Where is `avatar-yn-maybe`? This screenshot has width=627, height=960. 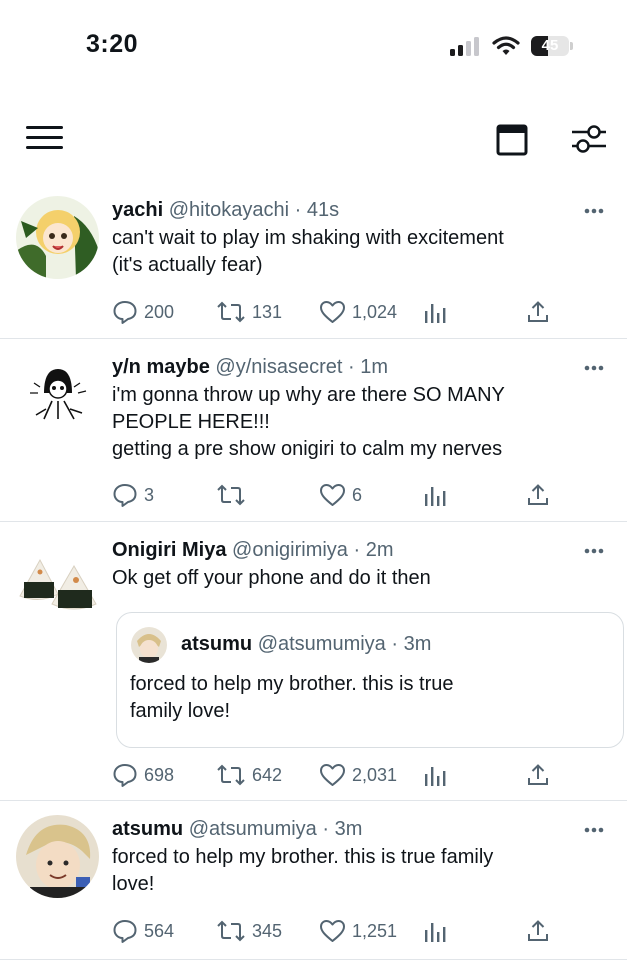 avatar-yn-maybe is located at coordinates (57, 394).